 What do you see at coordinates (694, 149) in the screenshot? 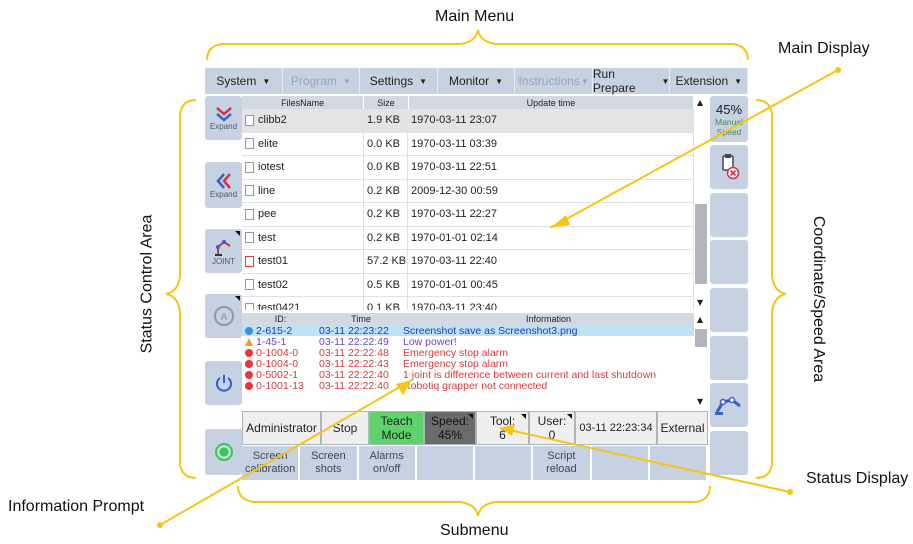
I see `main-display-arrow` at bounding box center [694, 149].